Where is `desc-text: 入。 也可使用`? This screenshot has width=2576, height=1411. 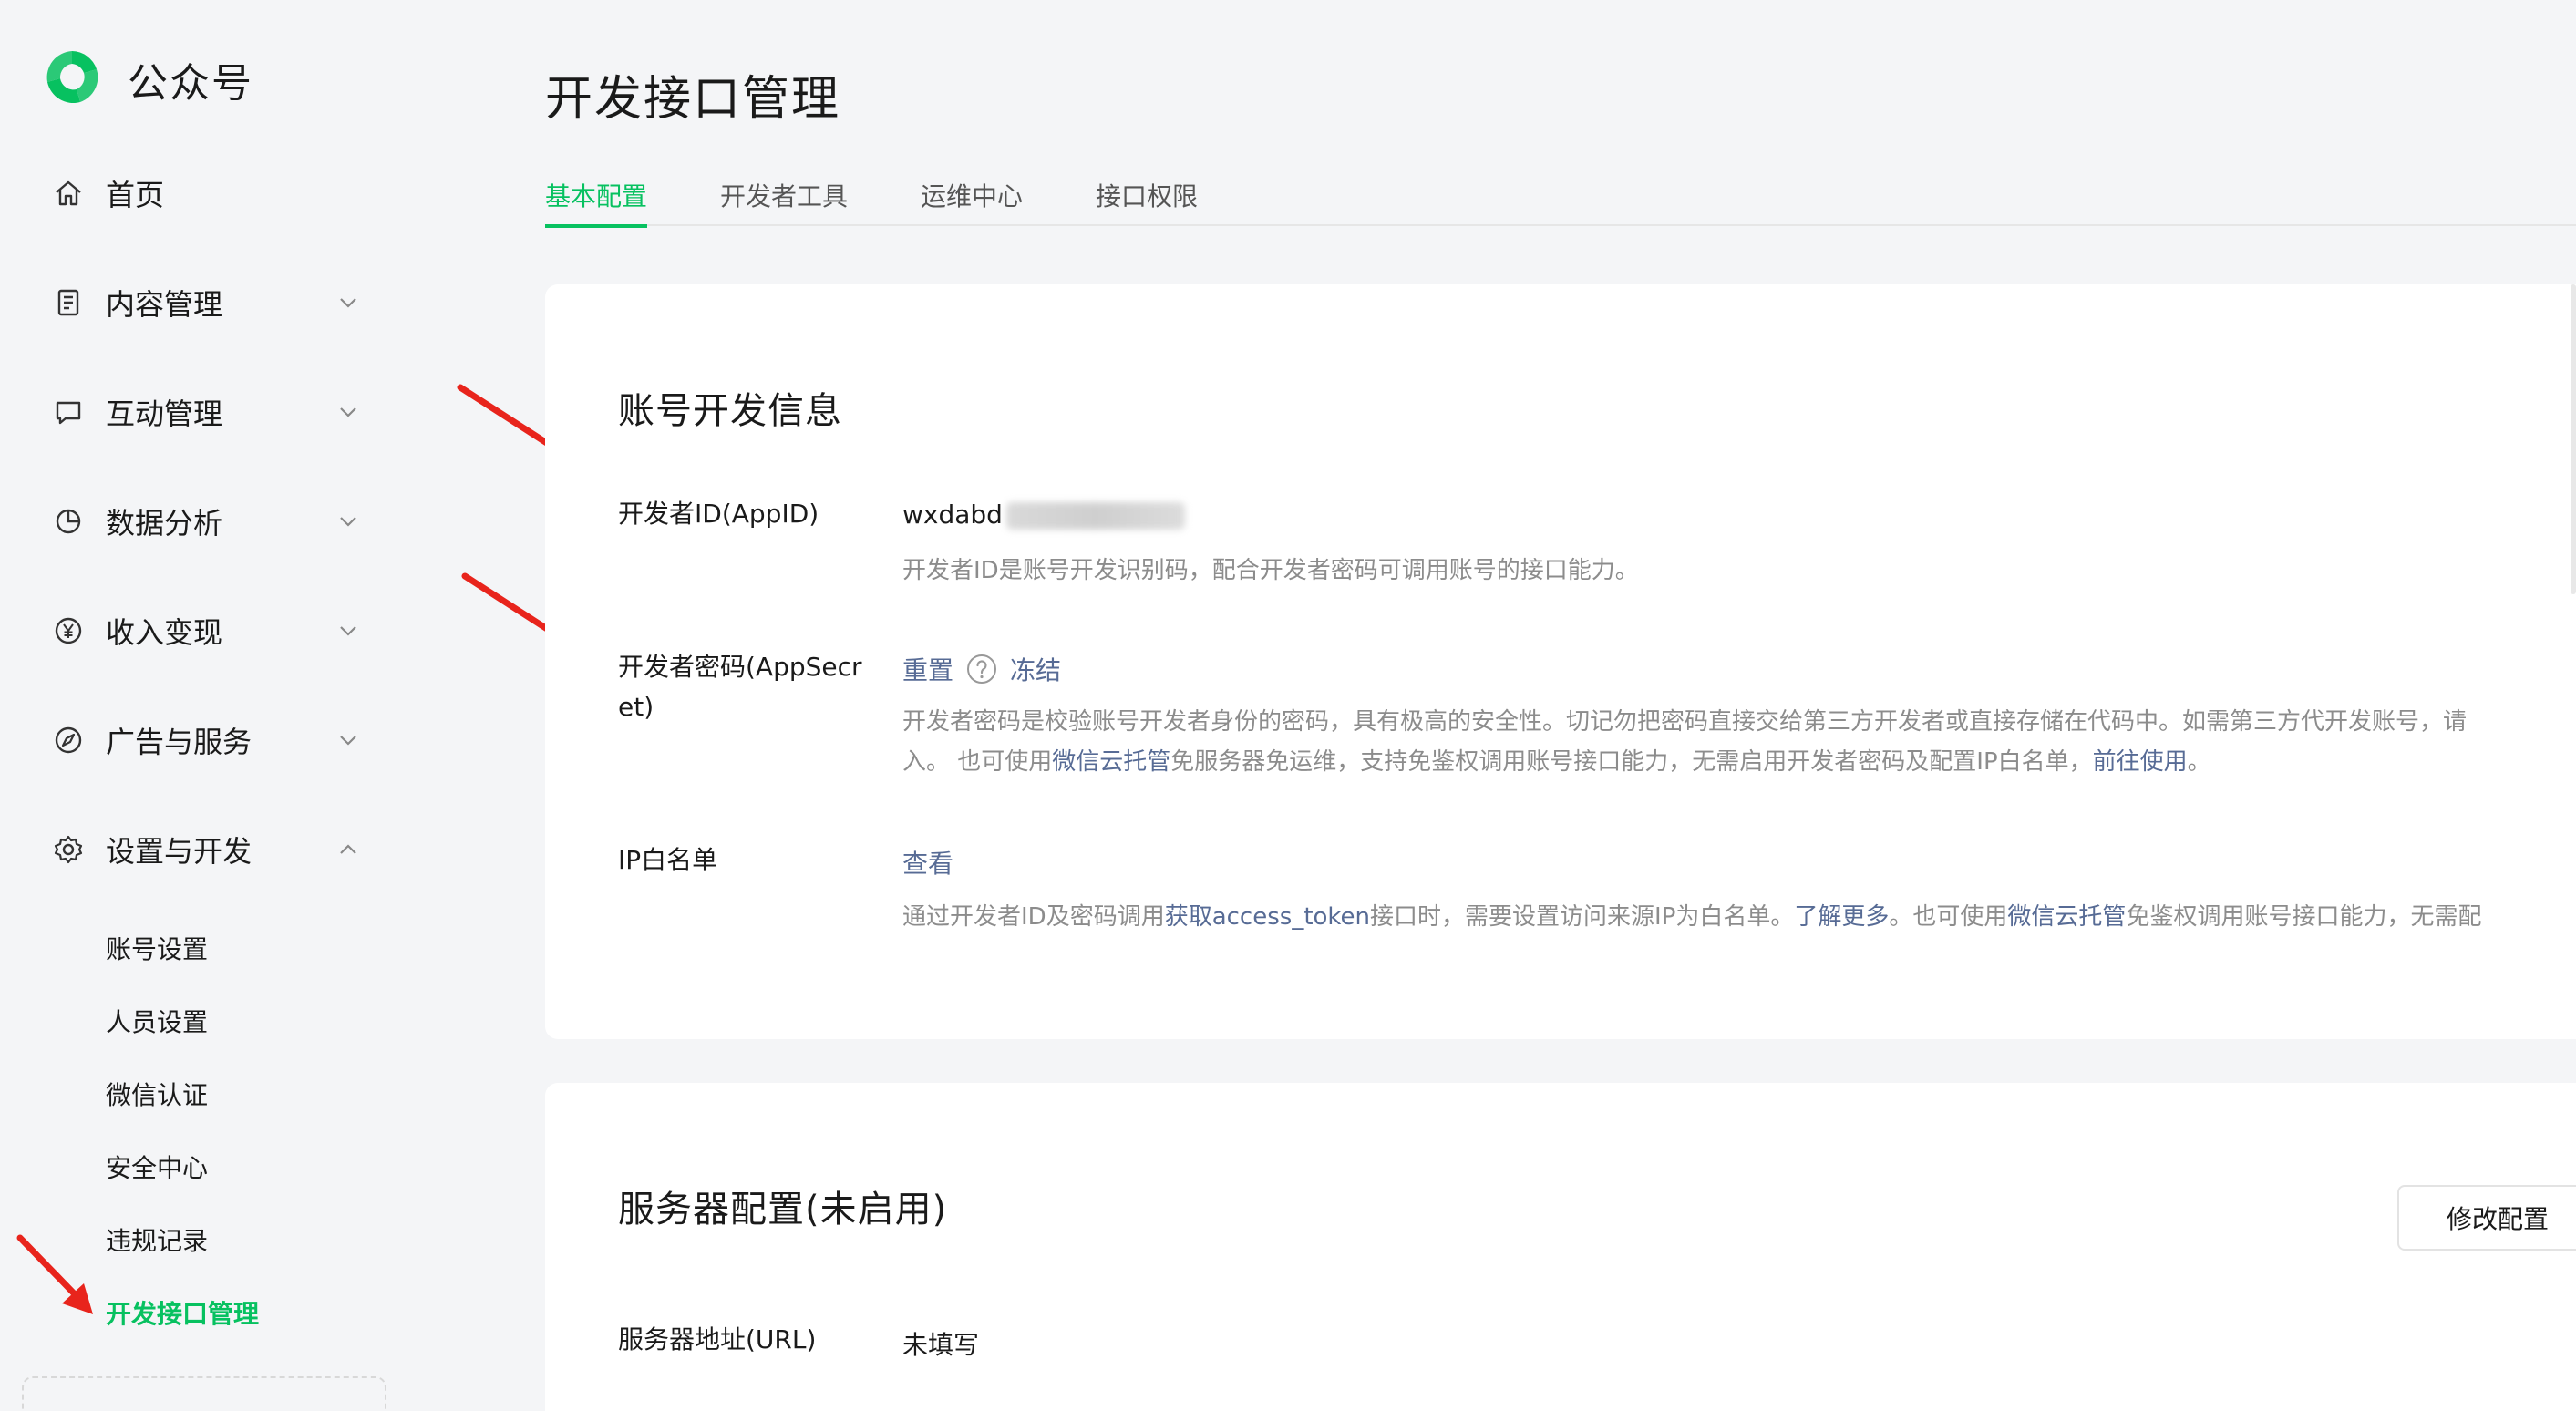
desc-text: 入。 也可使用 is located at coordinates (977, 762).